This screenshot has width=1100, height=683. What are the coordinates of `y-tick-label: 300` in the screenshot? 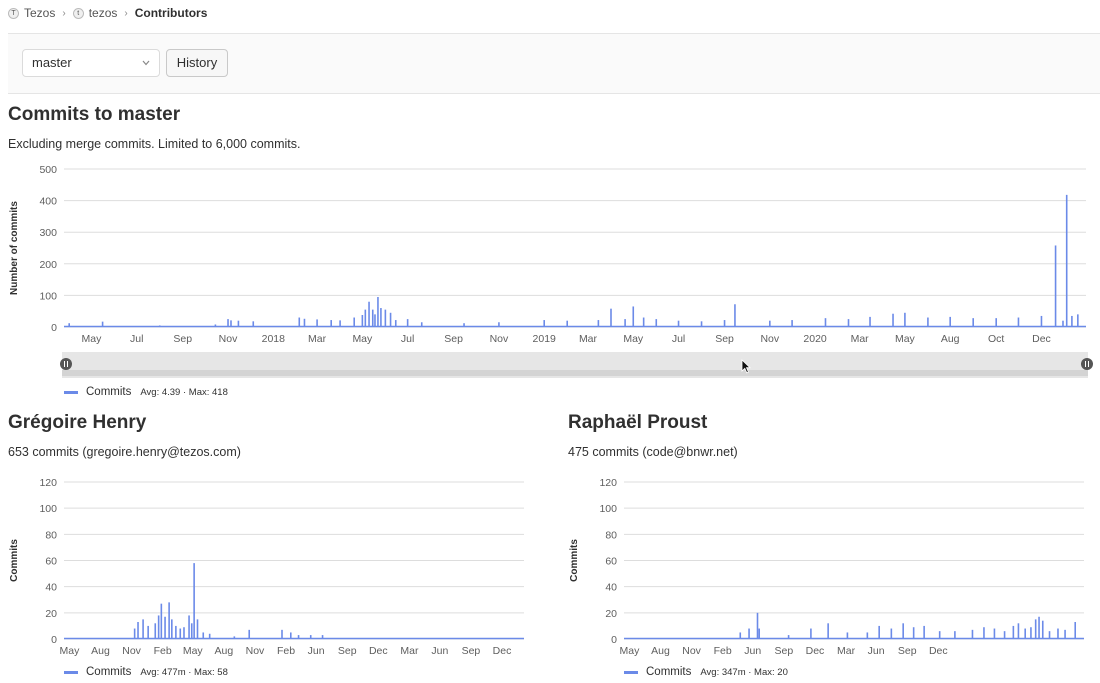 It's located at (48, 233).